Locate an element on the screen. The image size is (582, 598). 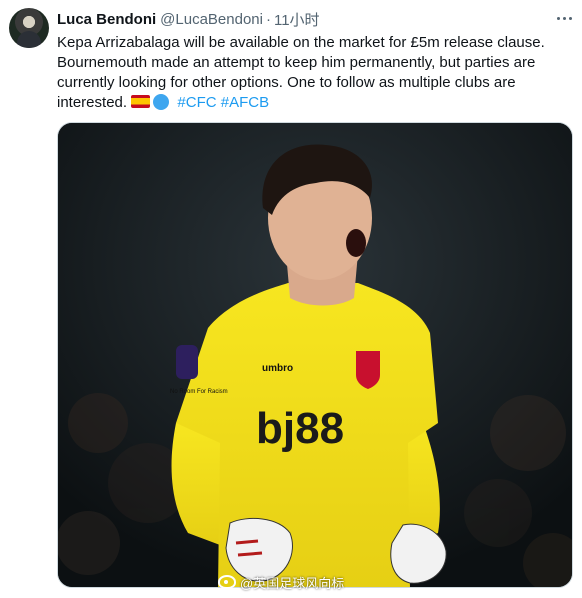
more-options-icon is located at coordinates (564, 18).